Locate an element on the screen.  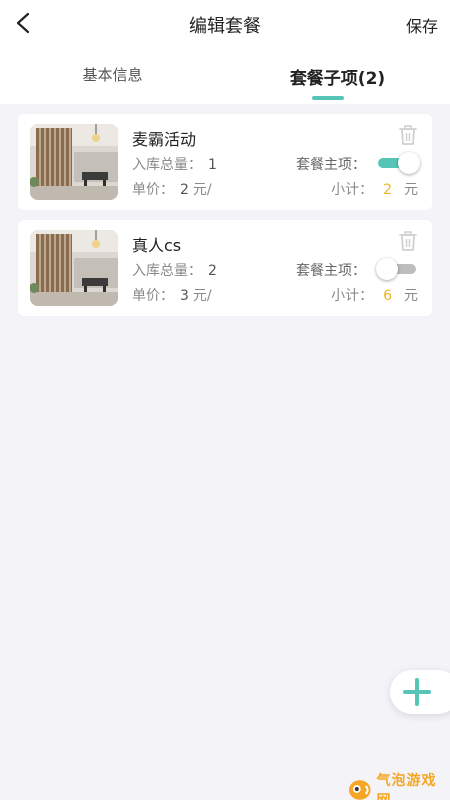
active-tab-indicator is located at coordinates (328, 98).